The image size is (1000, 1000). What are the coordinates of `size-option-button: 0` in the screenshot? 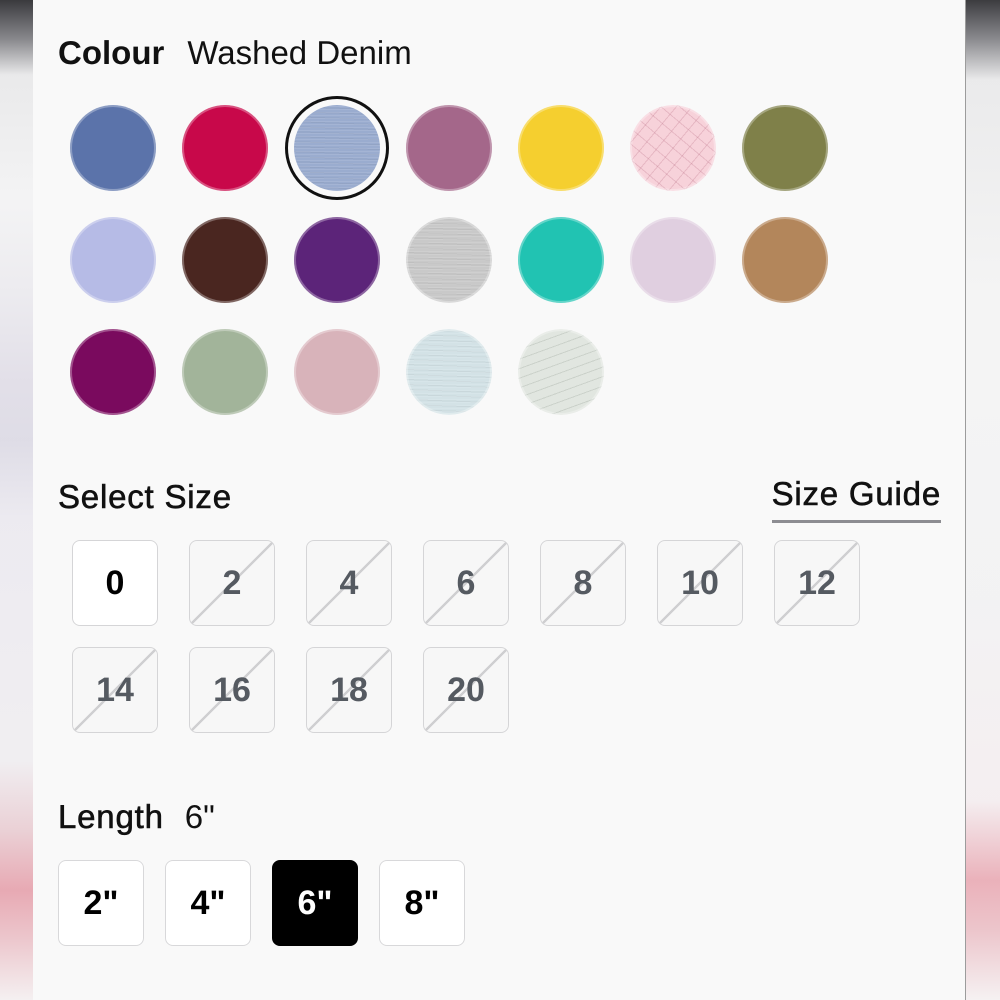 It's located at (115, 583).